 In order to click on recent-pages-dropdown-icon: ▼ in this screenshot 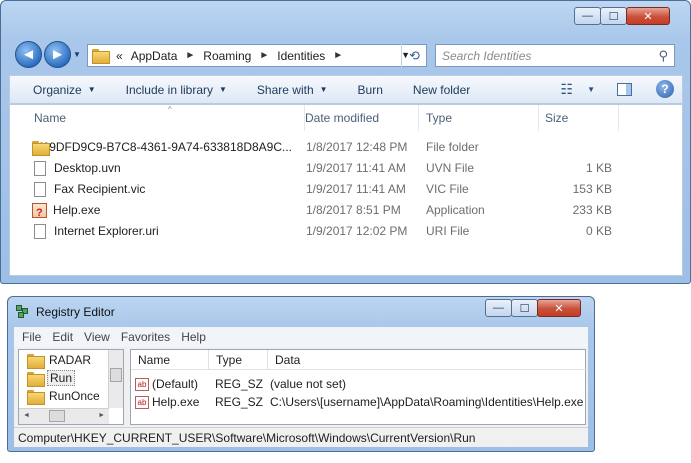, I will do `click(77, 54)`.